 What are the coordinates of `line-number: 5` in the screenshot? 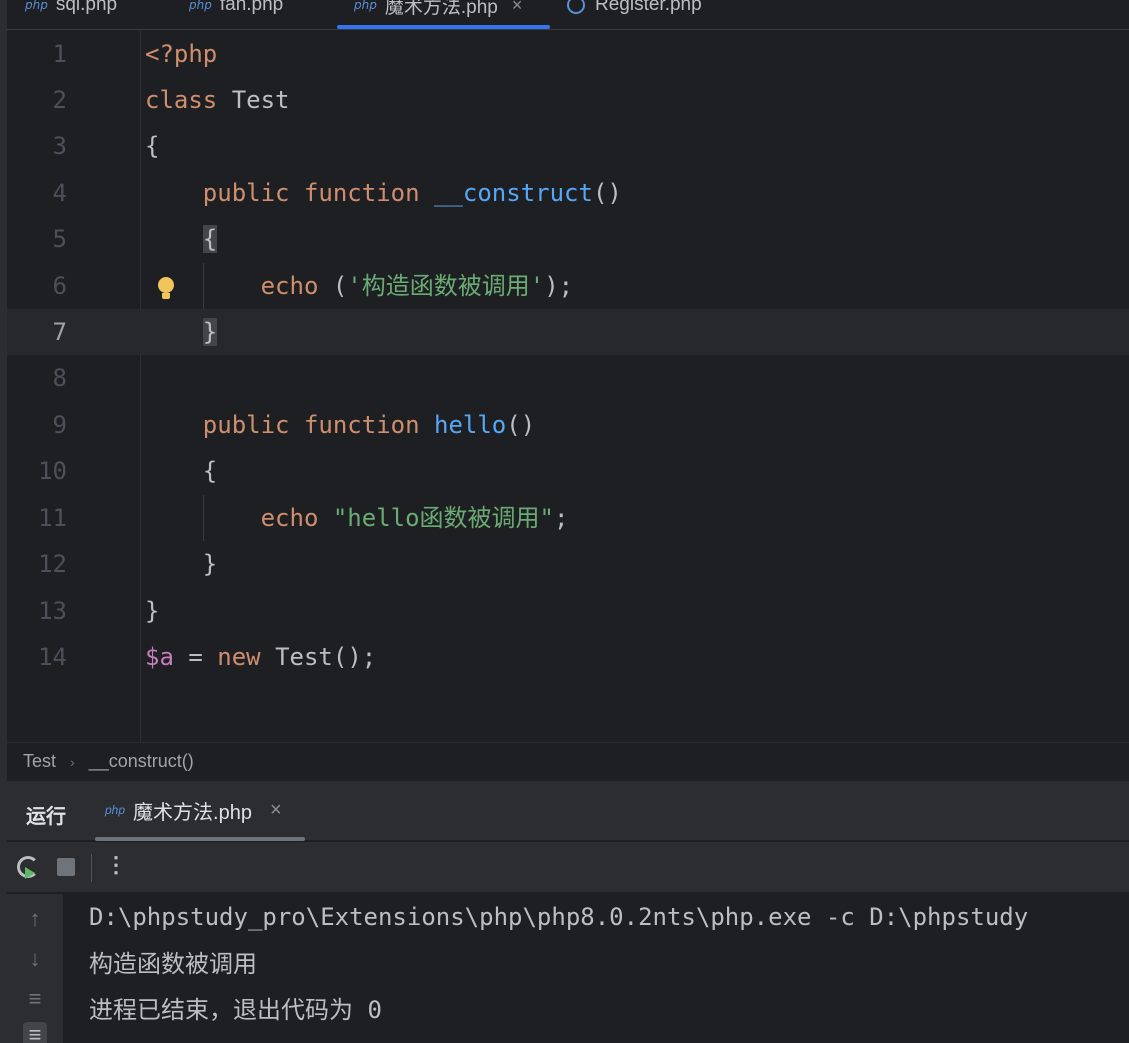 It's located at (59, 239).